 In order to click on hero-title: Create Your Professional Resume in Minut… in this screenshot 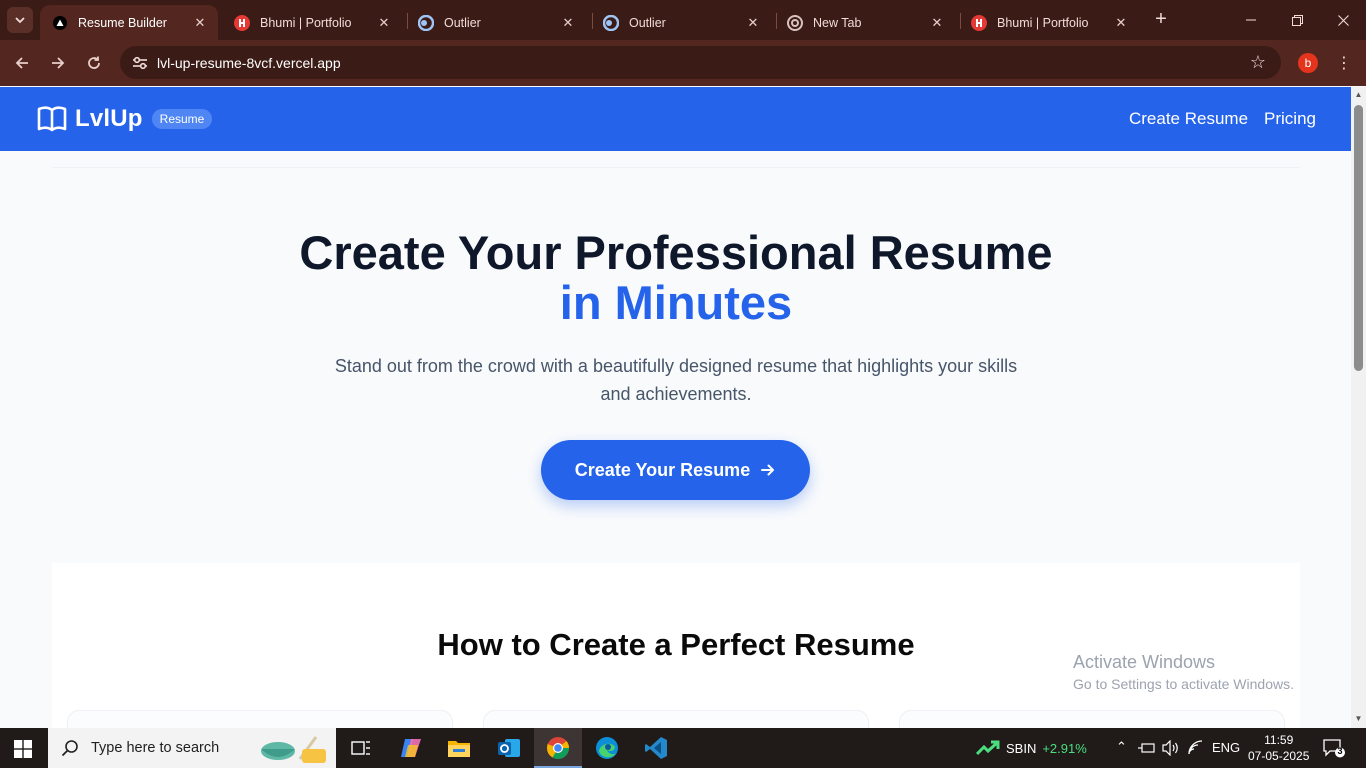, I will do `click(676, 278)`.